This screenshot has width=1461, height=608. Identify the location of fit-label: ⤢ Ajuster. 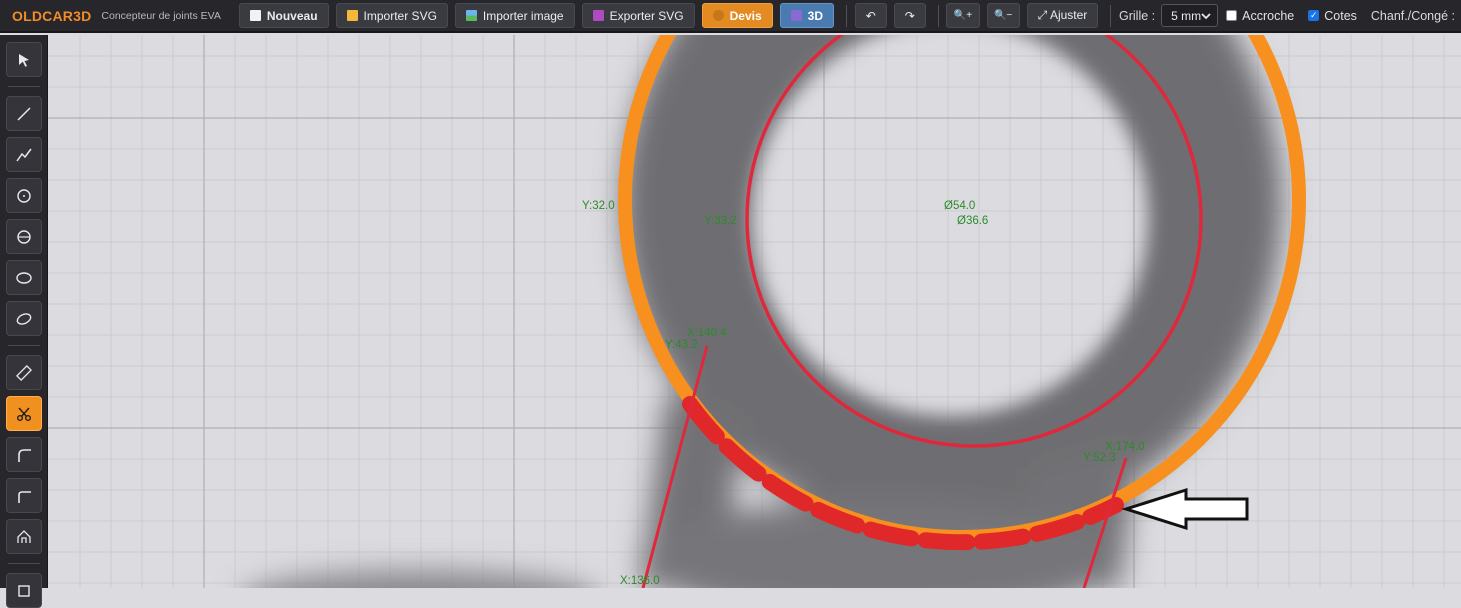
(1062, 15).